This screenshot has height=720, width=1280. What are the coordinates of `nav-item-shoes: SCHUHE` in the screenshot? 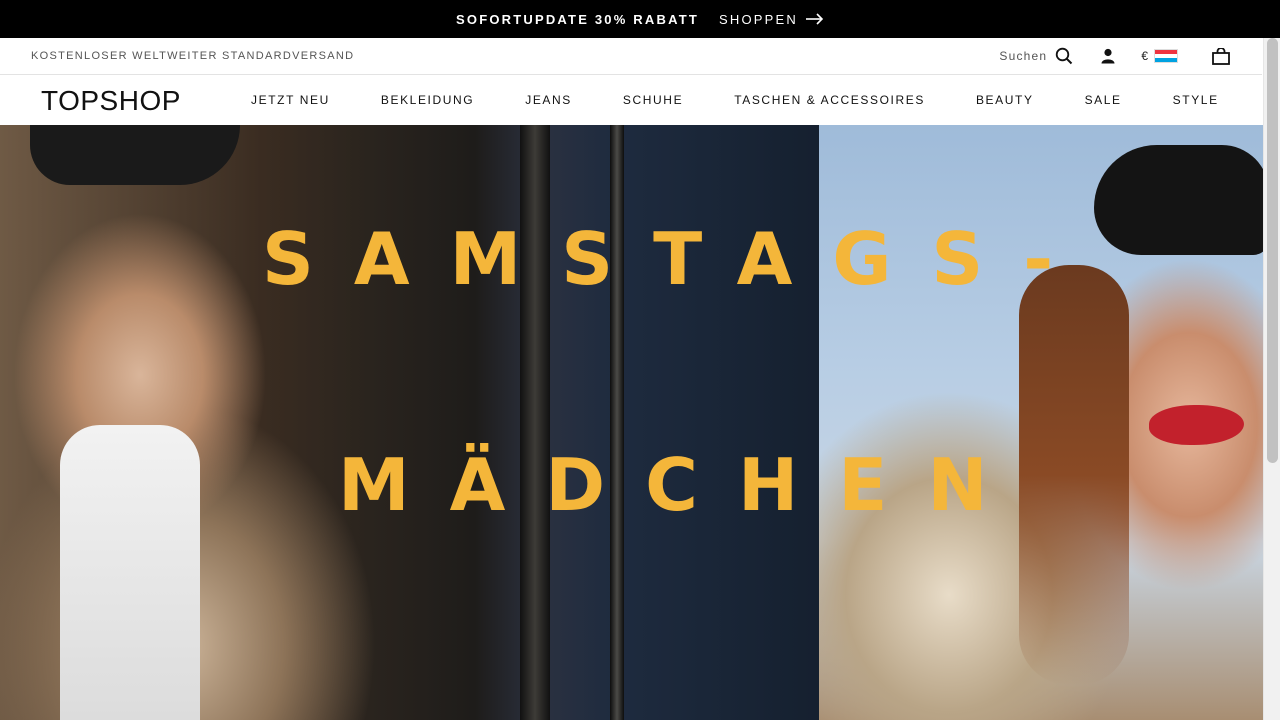 It's located at (653, 100).